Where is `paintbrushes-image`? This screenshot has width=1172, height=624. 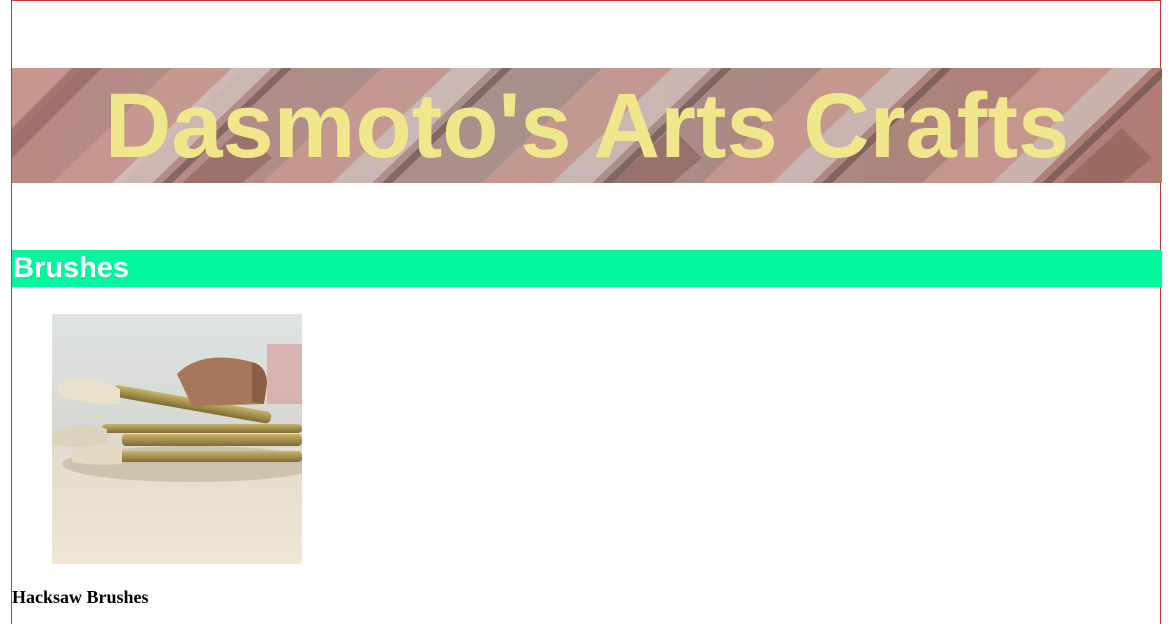
paintbrushes-image is located at coordinates (177, 439).